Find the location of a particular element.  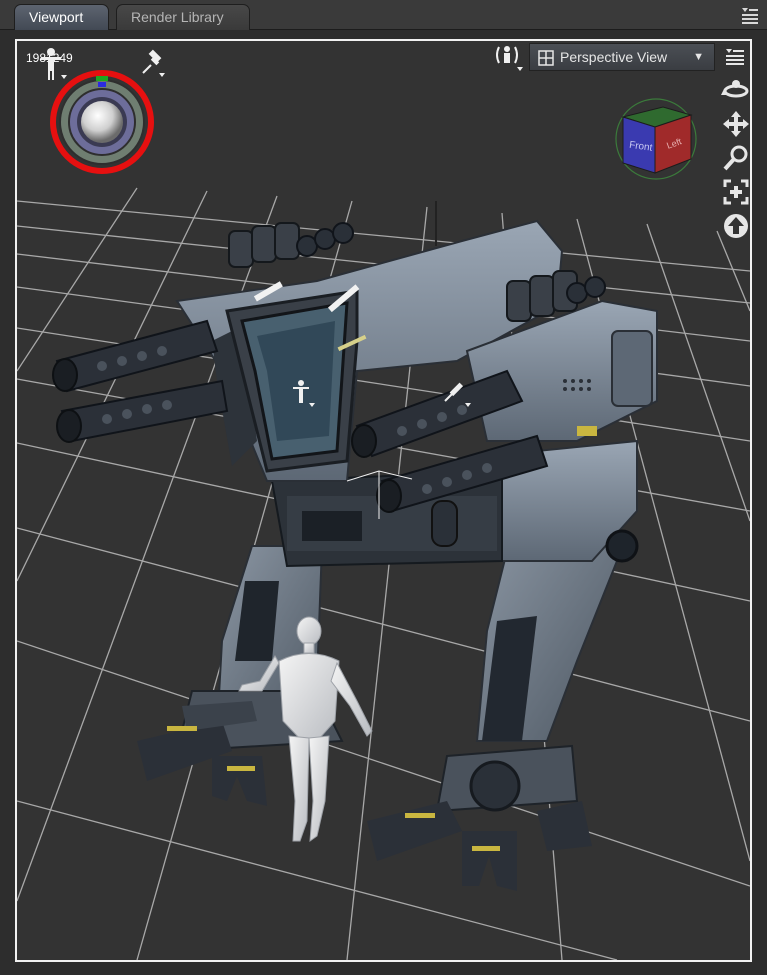

zoom-icon is located at coordinates (736, 158).